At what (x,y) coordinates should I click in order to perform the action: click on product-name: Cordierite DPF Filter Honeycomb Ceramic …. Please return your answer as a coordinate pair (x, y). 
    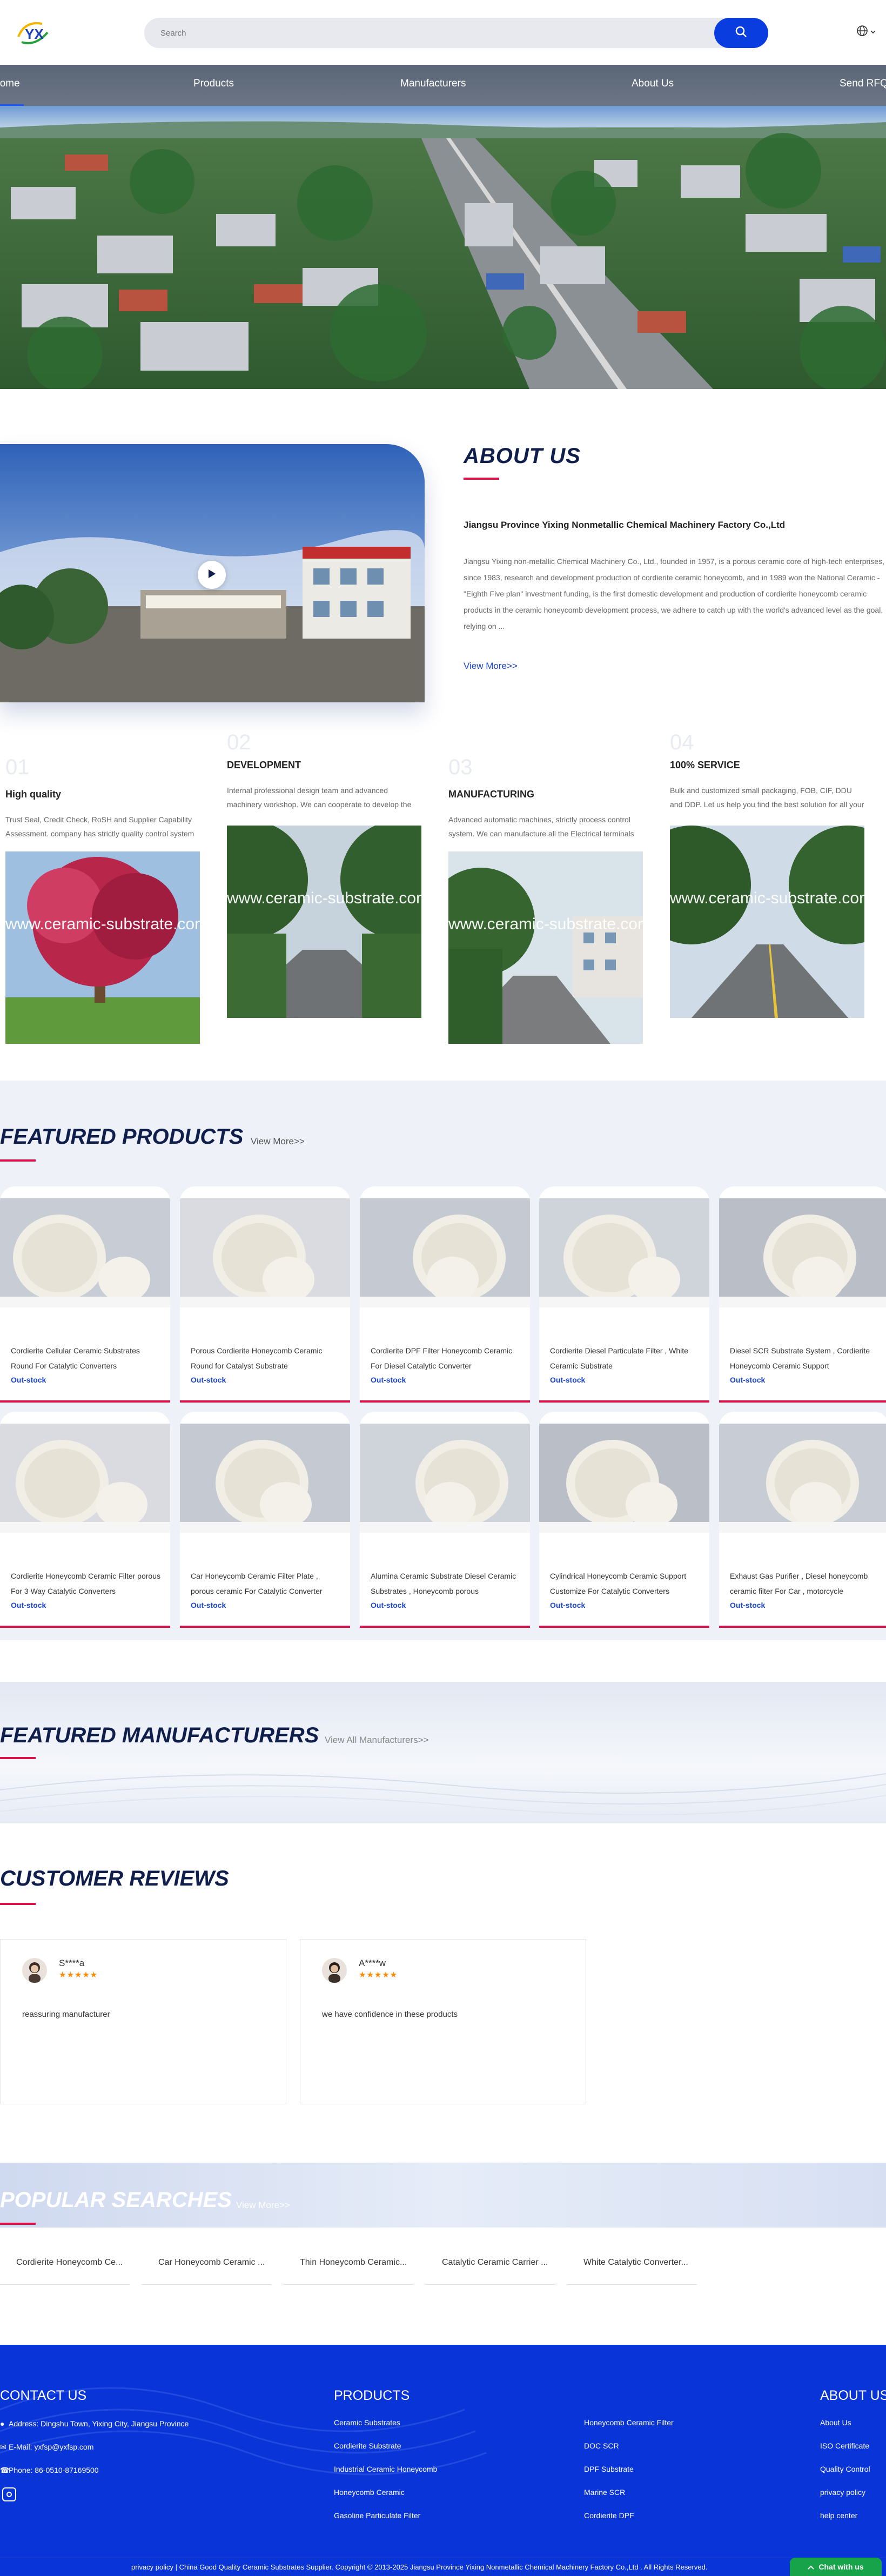
    Looking at the image, I should click on (447, 1358).